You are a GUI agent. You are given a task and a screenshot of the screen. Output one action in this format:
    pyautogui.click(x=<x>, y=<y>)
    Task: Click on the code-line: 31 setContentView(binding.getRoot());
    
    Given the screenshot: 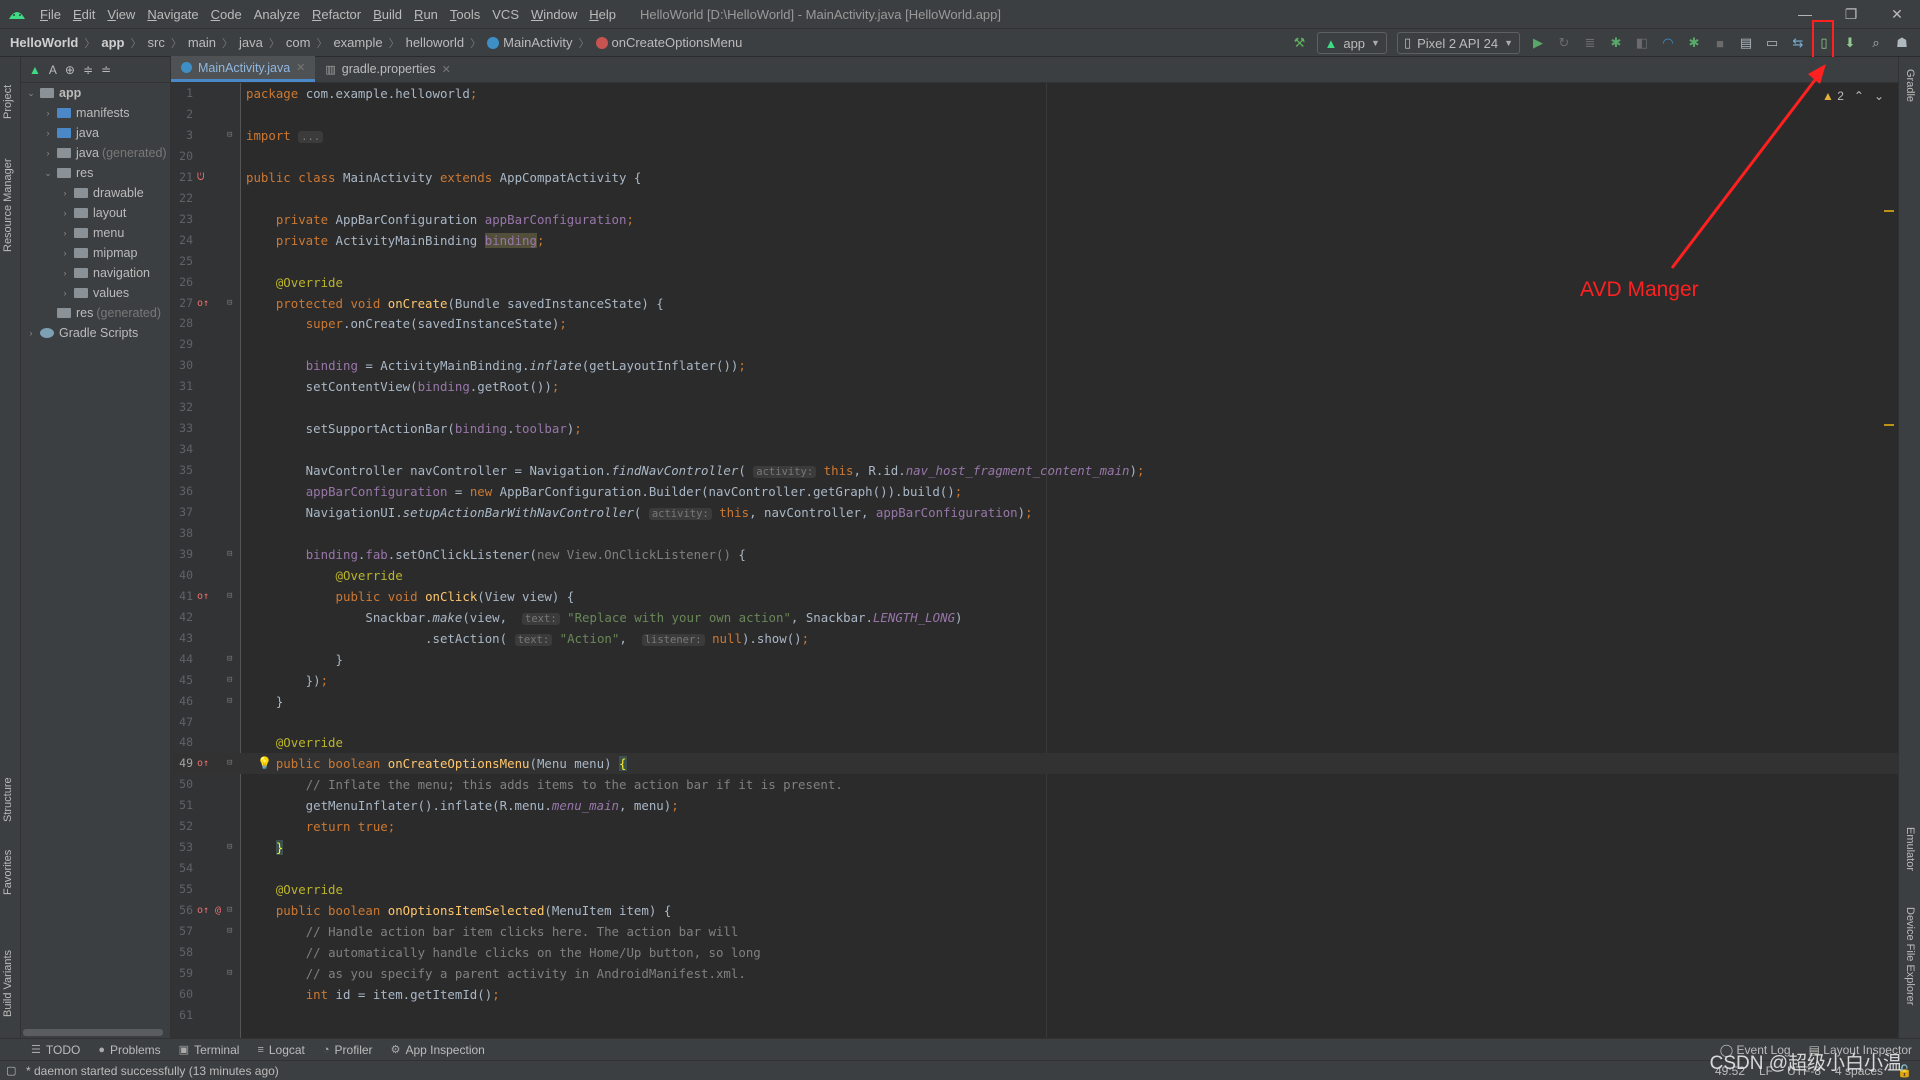 What is the action you would take?
    pyautogui.click(x=1034, y=386)
    